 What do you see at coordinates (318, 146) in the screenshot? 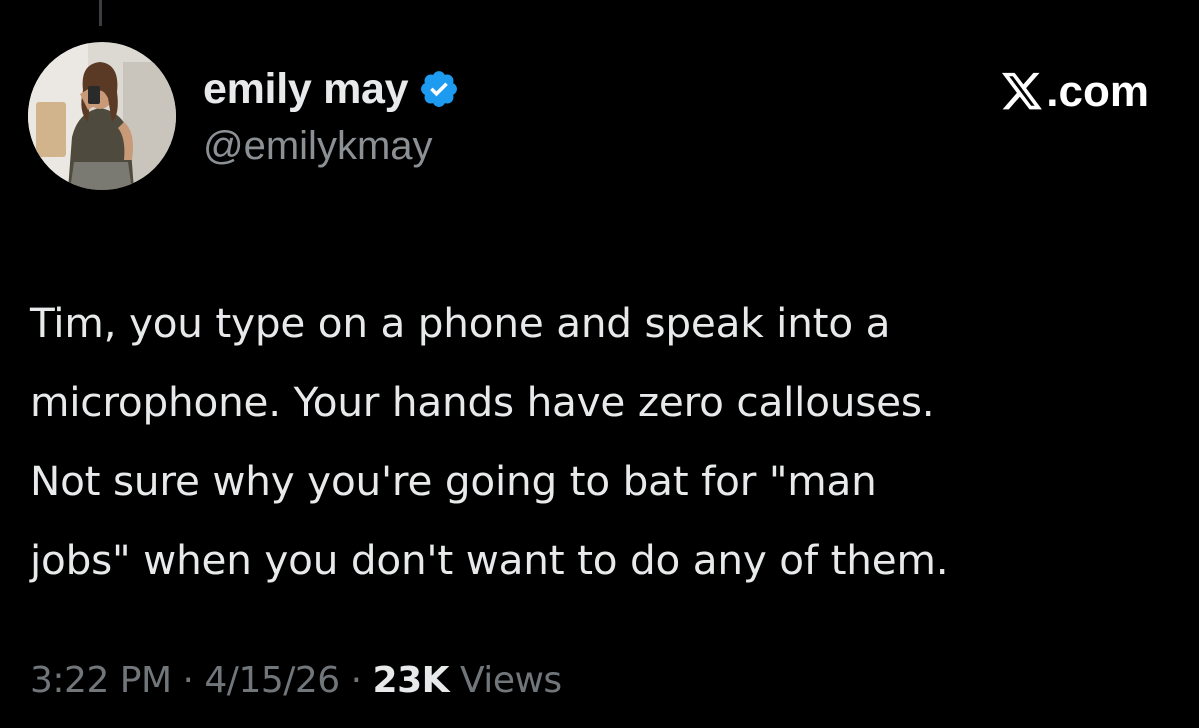
I see `author-handle: @emilykmay` at bounding box center [318, 146].